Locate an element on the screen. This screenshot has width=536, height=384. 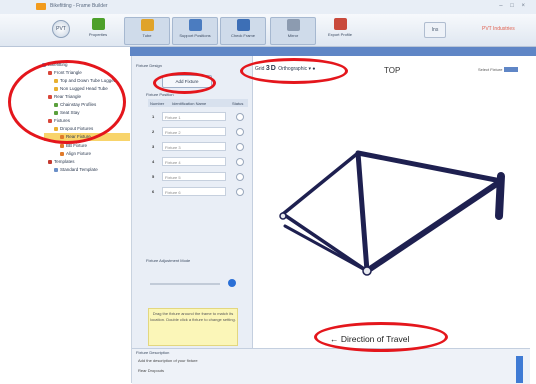
brand-logo: PVT Industries is located at coordinates (498, 29).